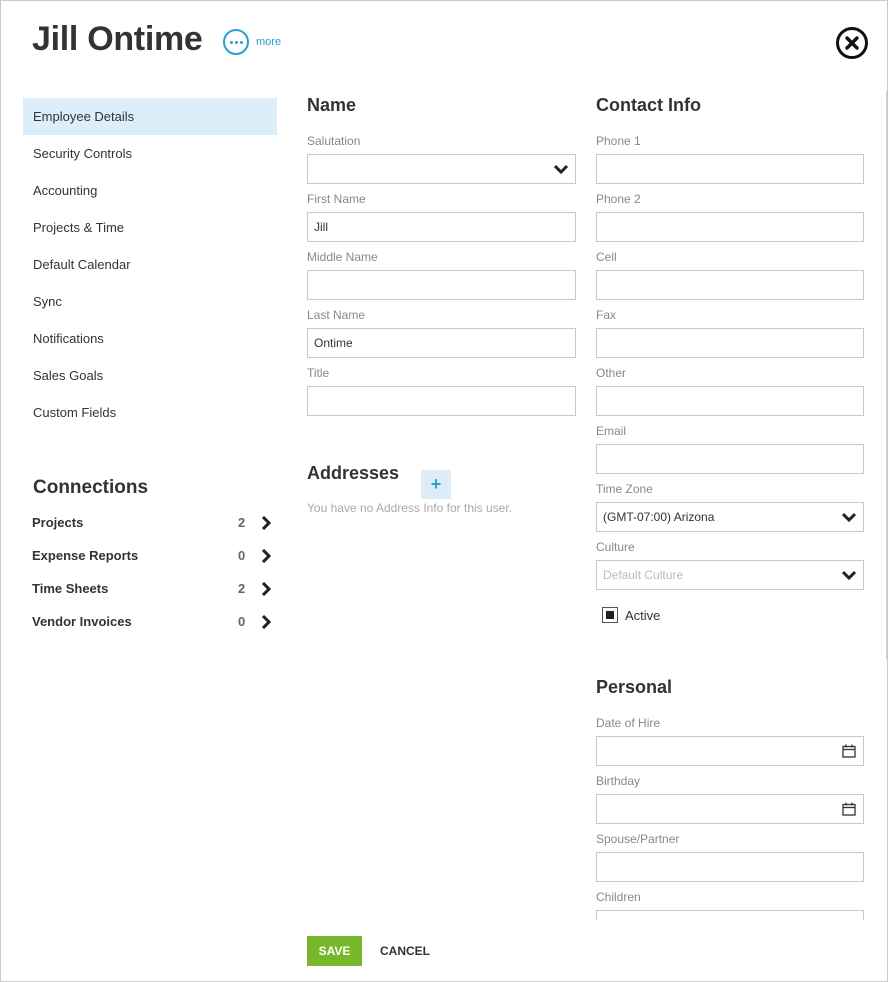 This screenshot has height=982, width=888. What do you see at coordinates (332, 105) in the screenshot?
I see `name-heading: Name` at bounding box center [332, 105].